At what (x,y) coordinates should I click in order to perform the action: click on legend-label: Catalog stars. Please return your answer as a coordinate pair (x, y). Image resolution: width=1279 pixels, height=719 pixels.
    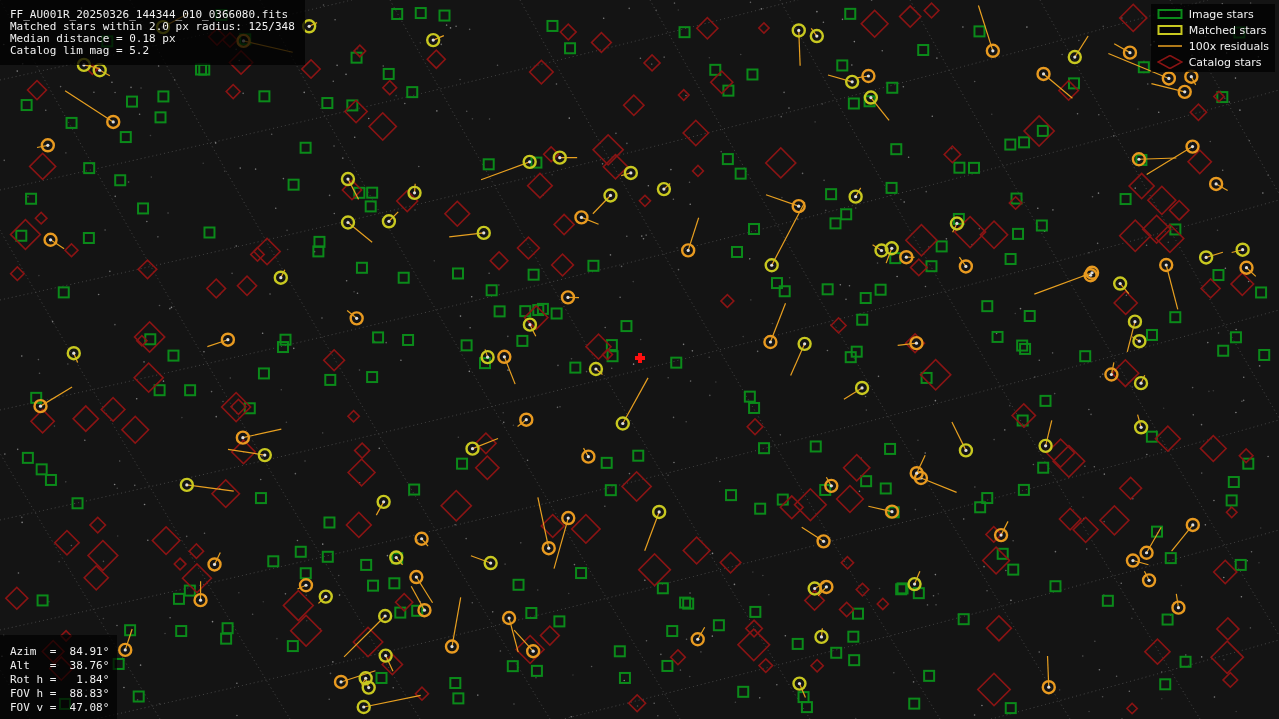
    Looking at the image, I should click on (1225, 62).